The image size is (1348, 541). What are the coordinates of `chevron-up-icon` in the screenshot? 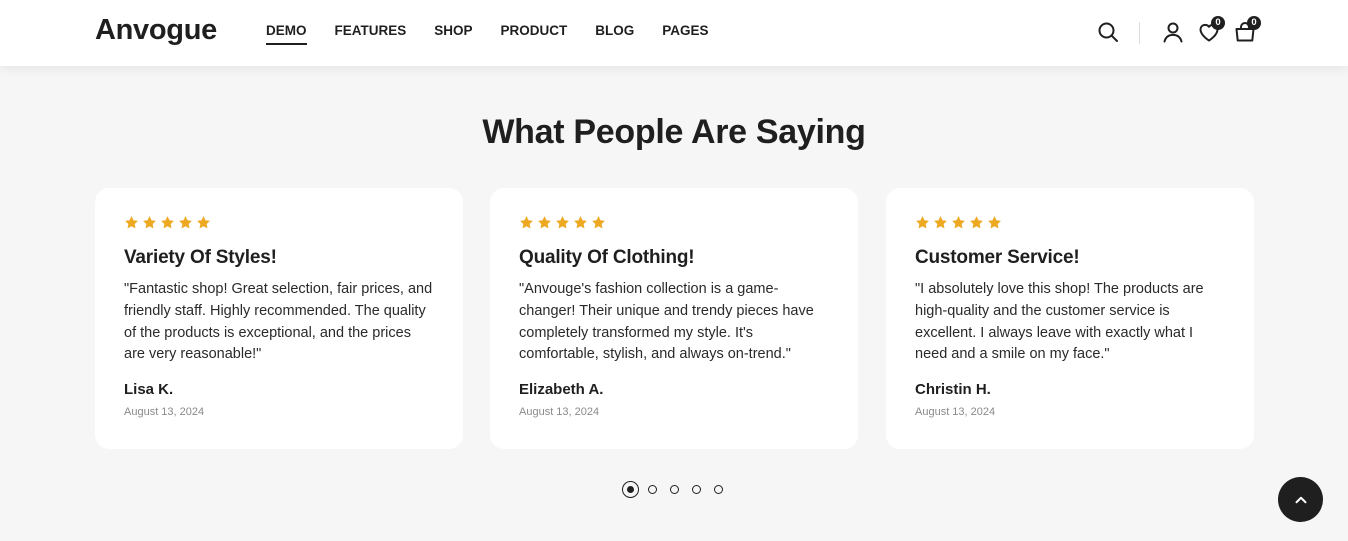 It's located at (1300, 499).